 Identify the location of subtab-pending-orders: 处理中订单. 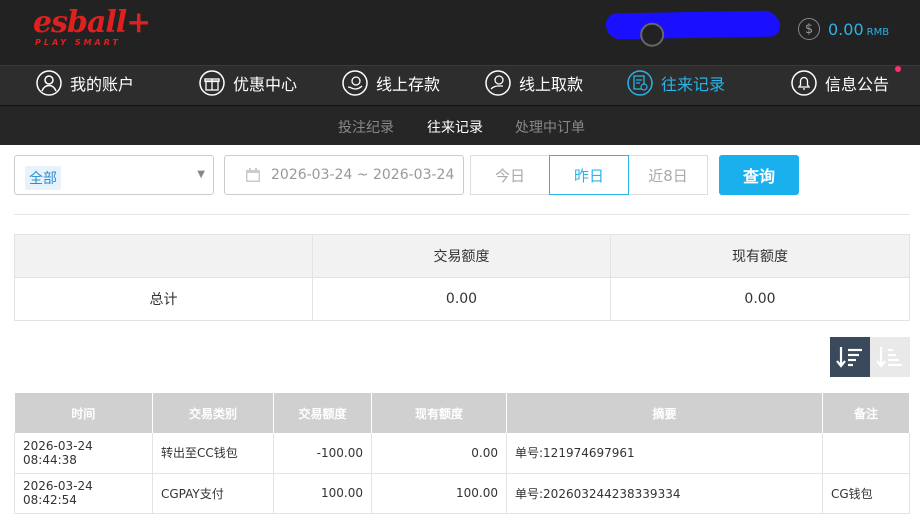
(550, 127).